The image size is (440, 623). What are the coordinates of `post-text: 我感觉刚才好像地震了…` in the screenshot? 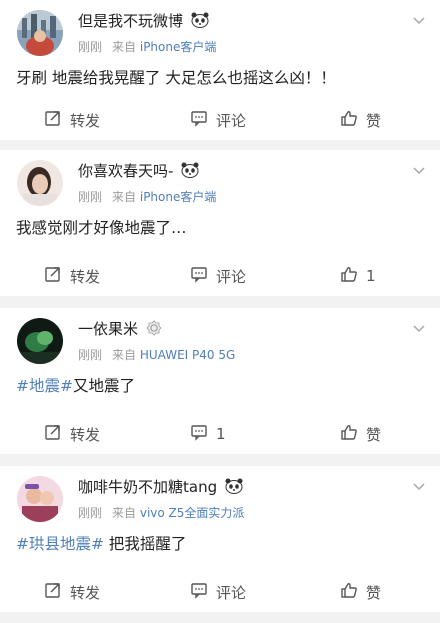 It's located at (101, 228).